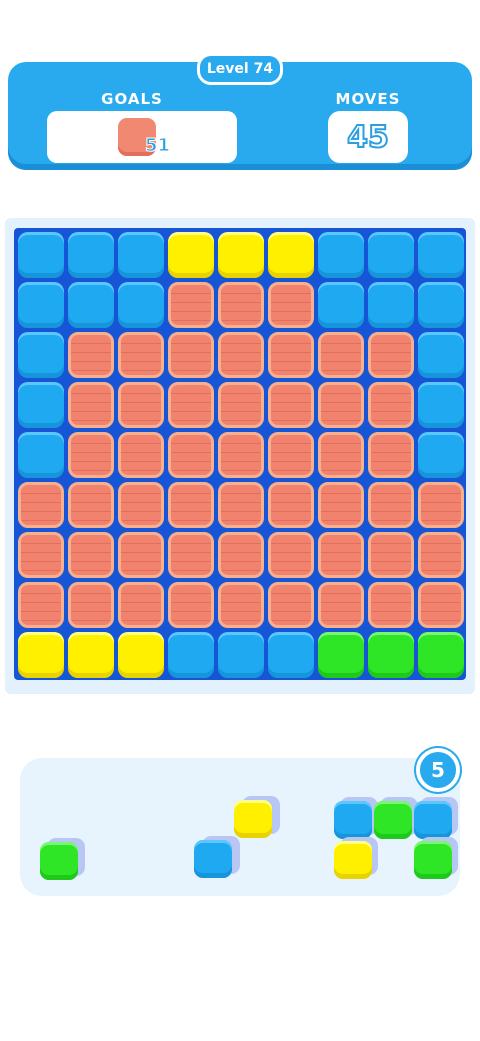  What do you see at coordinates (132, 99) in the screenshot?
I see `goals-label: GOALS` at bounding box center [132, 99].